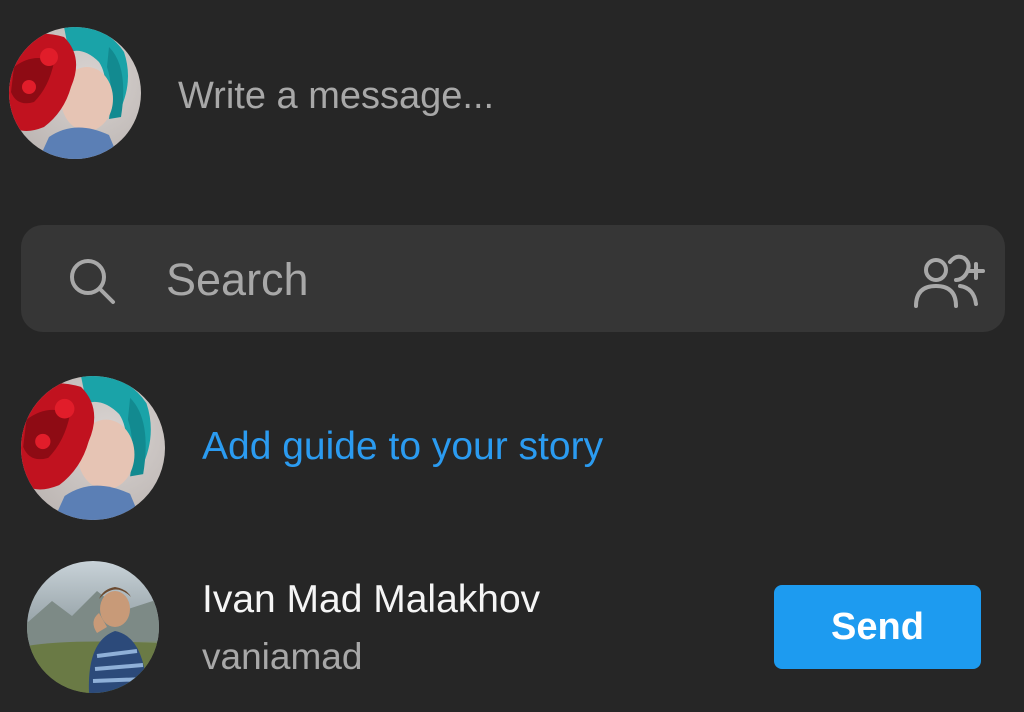  I want to click on contact-name: Ivan Mad Malakhov, so click(371, 599).